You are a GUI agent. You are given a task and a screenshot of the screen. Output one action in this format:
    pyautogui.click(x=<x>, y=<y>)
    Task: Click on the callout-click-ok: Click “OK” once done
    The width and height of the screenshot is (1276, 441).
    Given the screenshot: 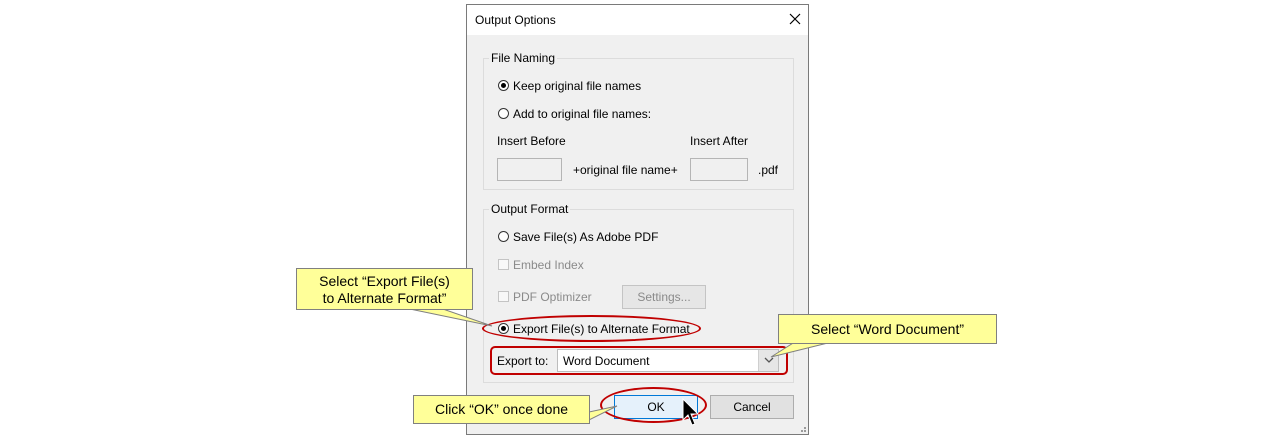 What is the action you would take?
    pyautogui.click(x=501, y=409)
    